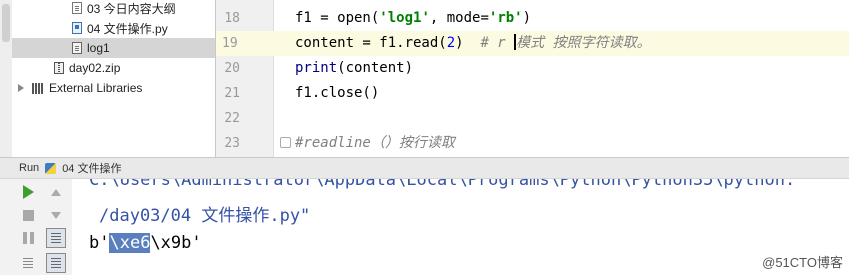 The width and height of the screenshot is (849, 275). I want to click on tree-item-outline: 03 今日内容大纲, so click(113, 9).